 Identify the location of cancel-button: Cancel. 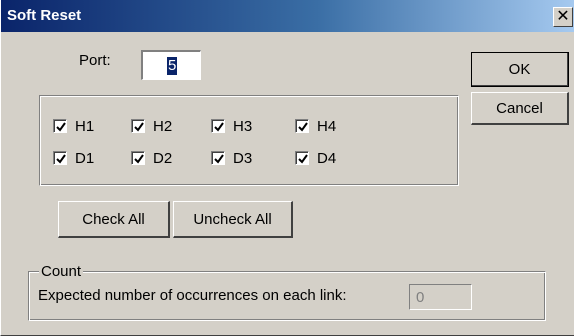
(520, 108).